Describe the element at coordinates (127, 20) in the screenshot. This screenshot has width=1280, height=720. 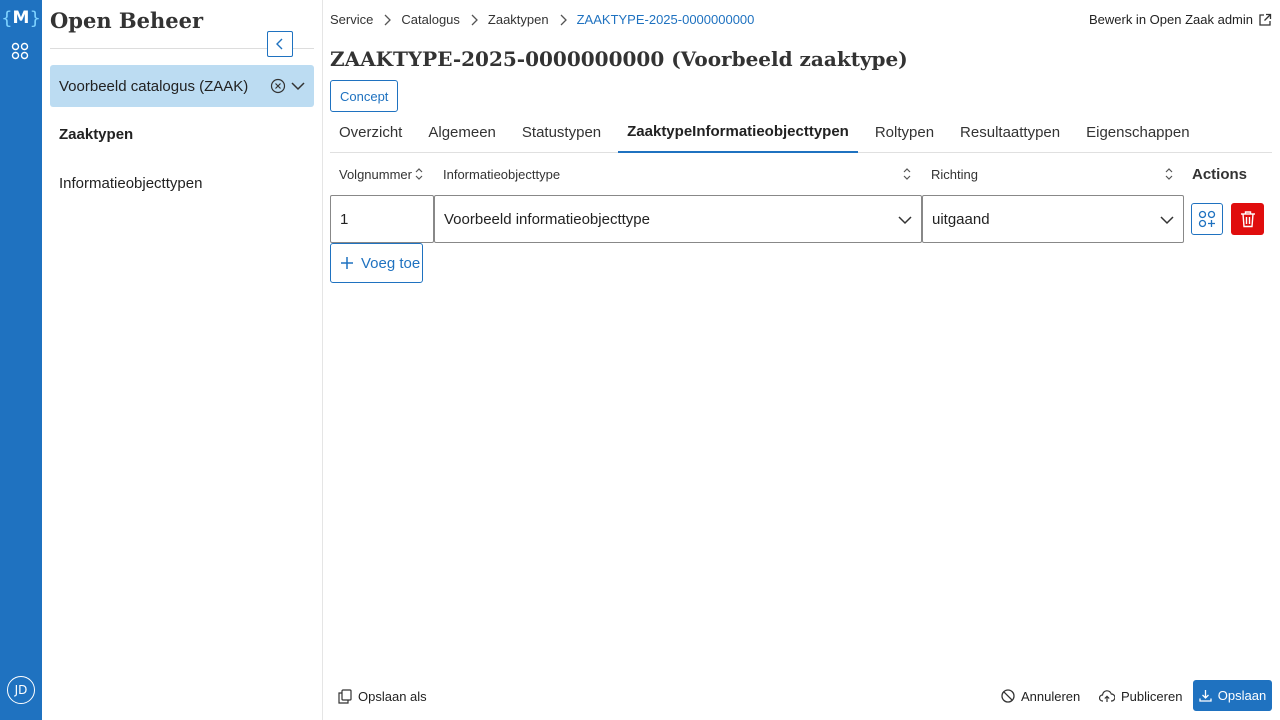
I see `app-title: Open Beheer` at that location.